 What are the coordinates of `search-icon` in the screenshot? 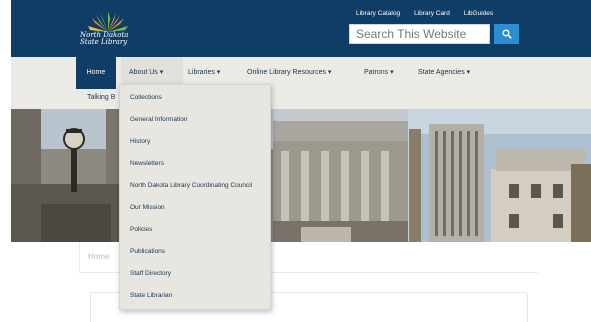 It's located at (507, 34).